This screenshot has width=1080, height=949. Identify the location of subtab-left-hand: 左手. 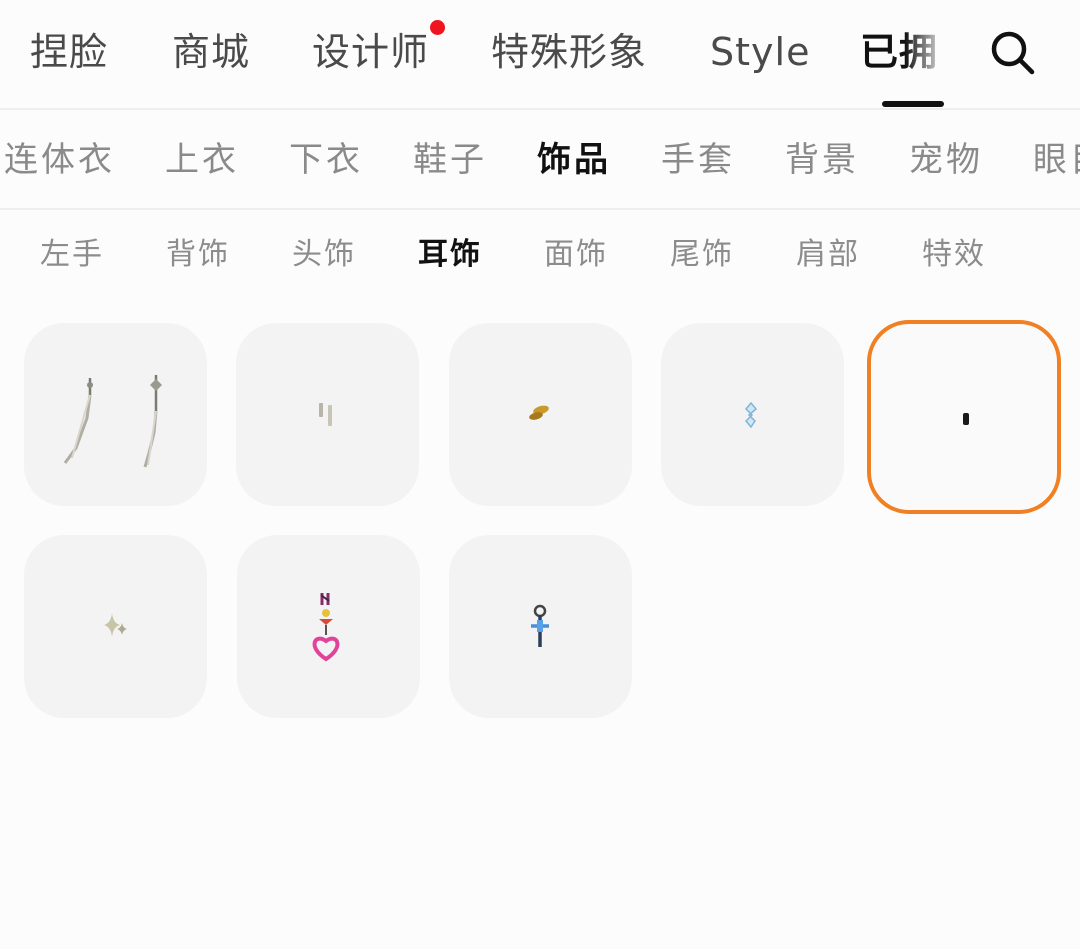
(72, 255).